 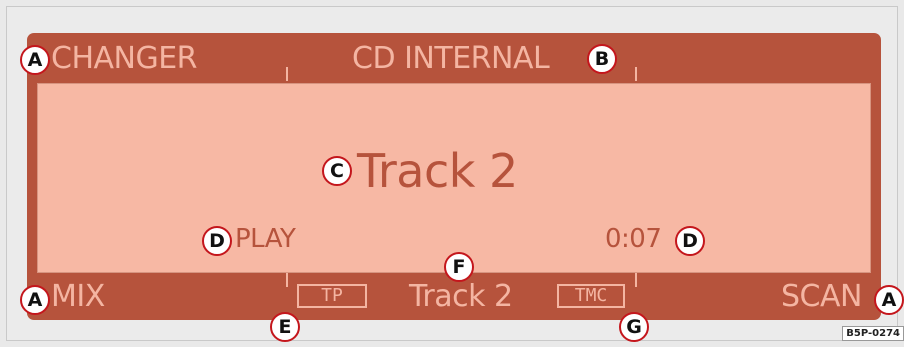 I want to click on callout-f: F, so click(x=459, y=267).